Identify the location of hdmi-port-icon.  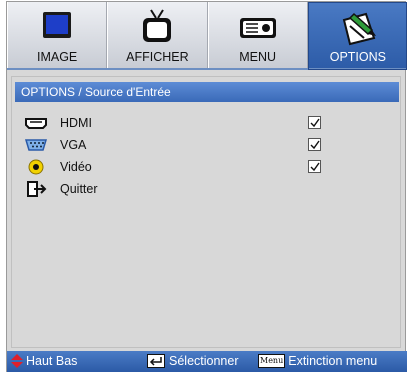
(36, 123).